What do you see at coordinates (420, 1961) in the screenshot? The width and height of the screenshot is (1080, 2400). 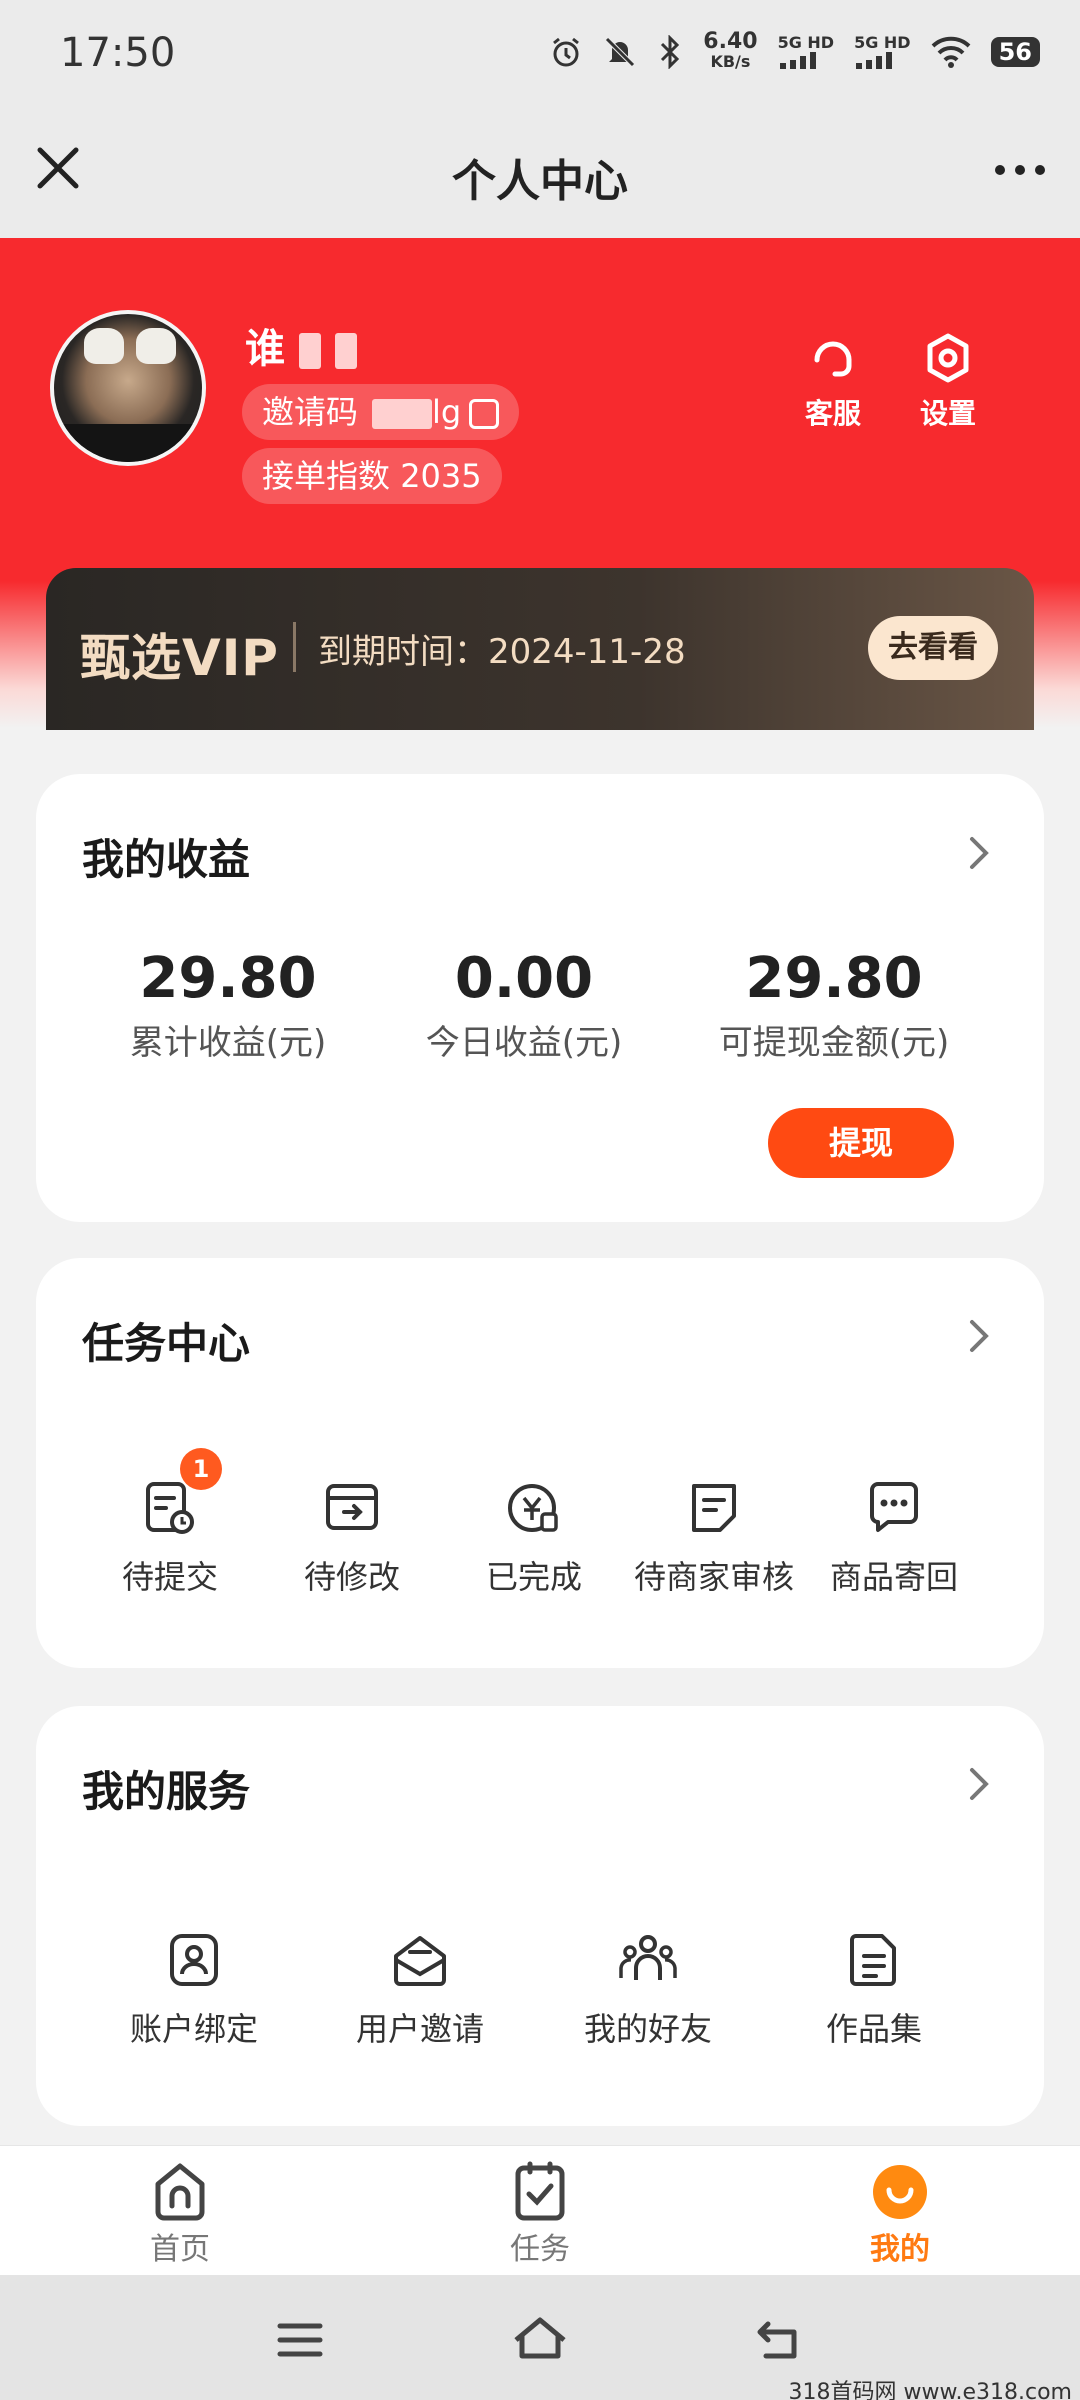 I see `user-invite-icon` at bounding box center [420, 1961].